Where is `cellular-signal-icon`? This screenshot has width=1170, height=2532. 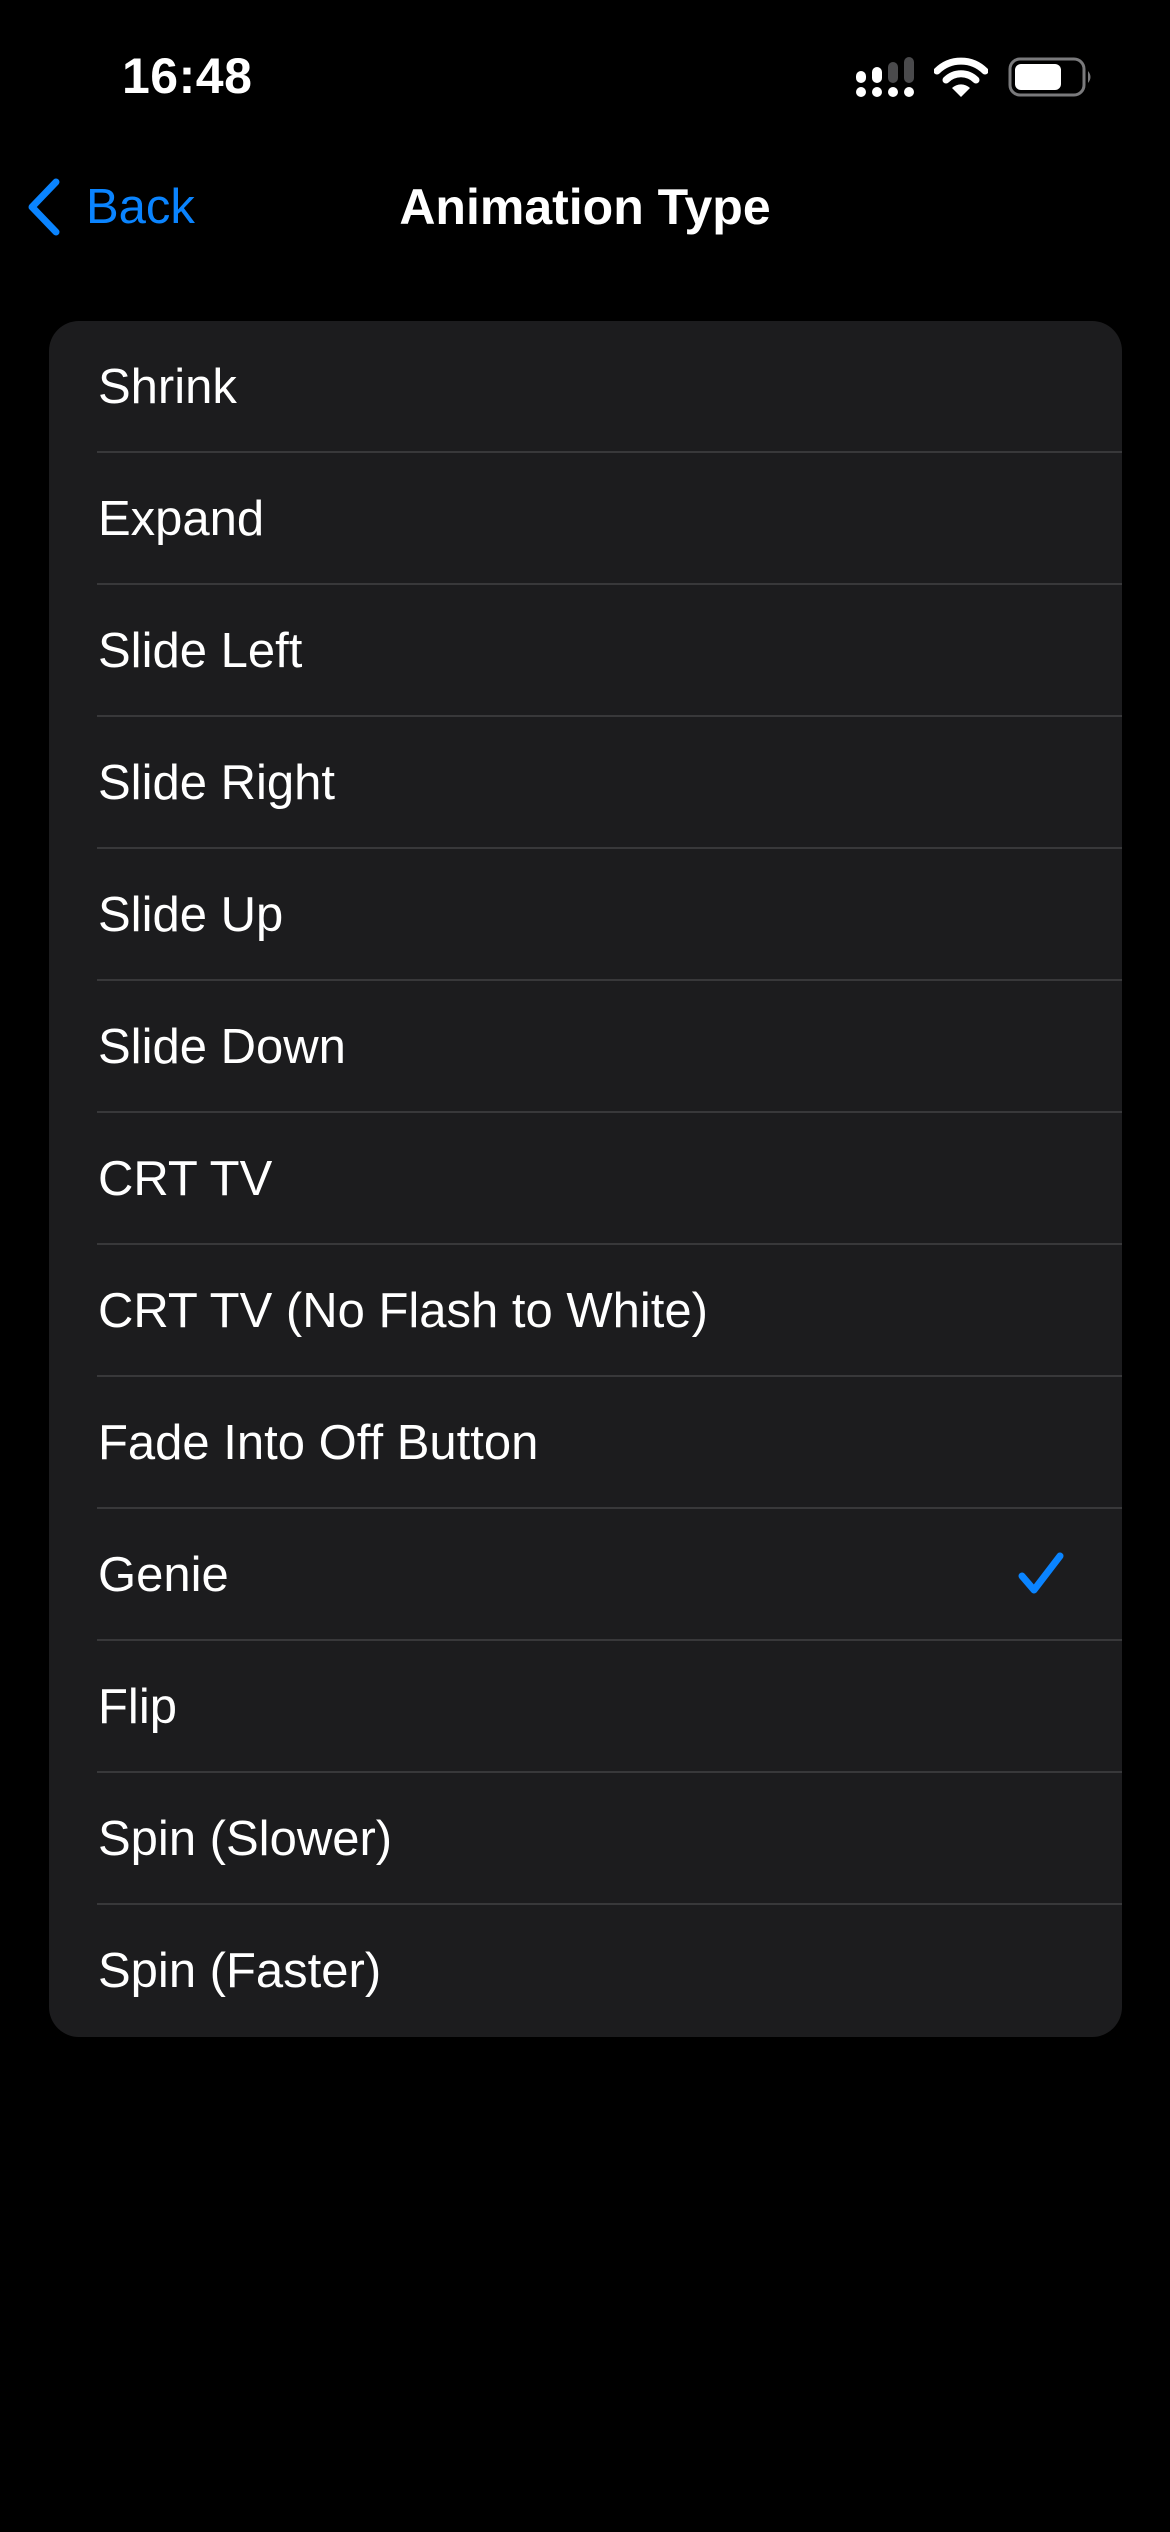
cellular-signal-icon is located at coordinates (885, 77).